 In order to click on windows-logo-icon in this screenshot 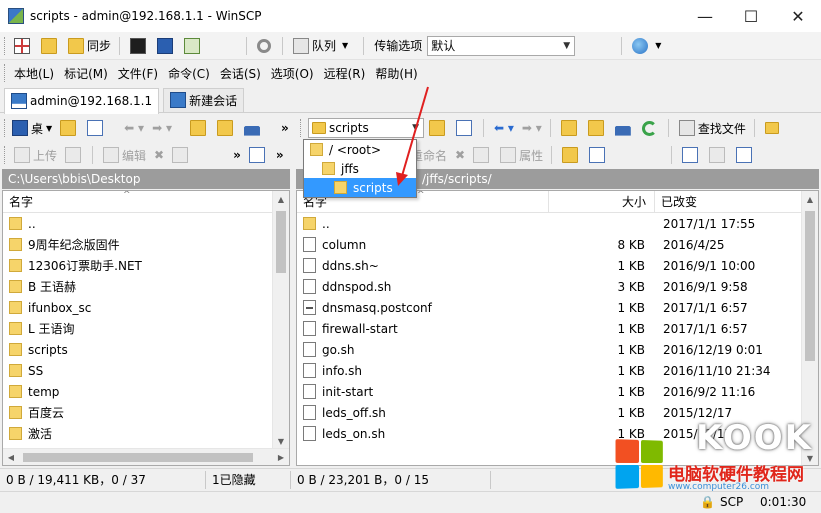, I will do `click(639, 464)`.